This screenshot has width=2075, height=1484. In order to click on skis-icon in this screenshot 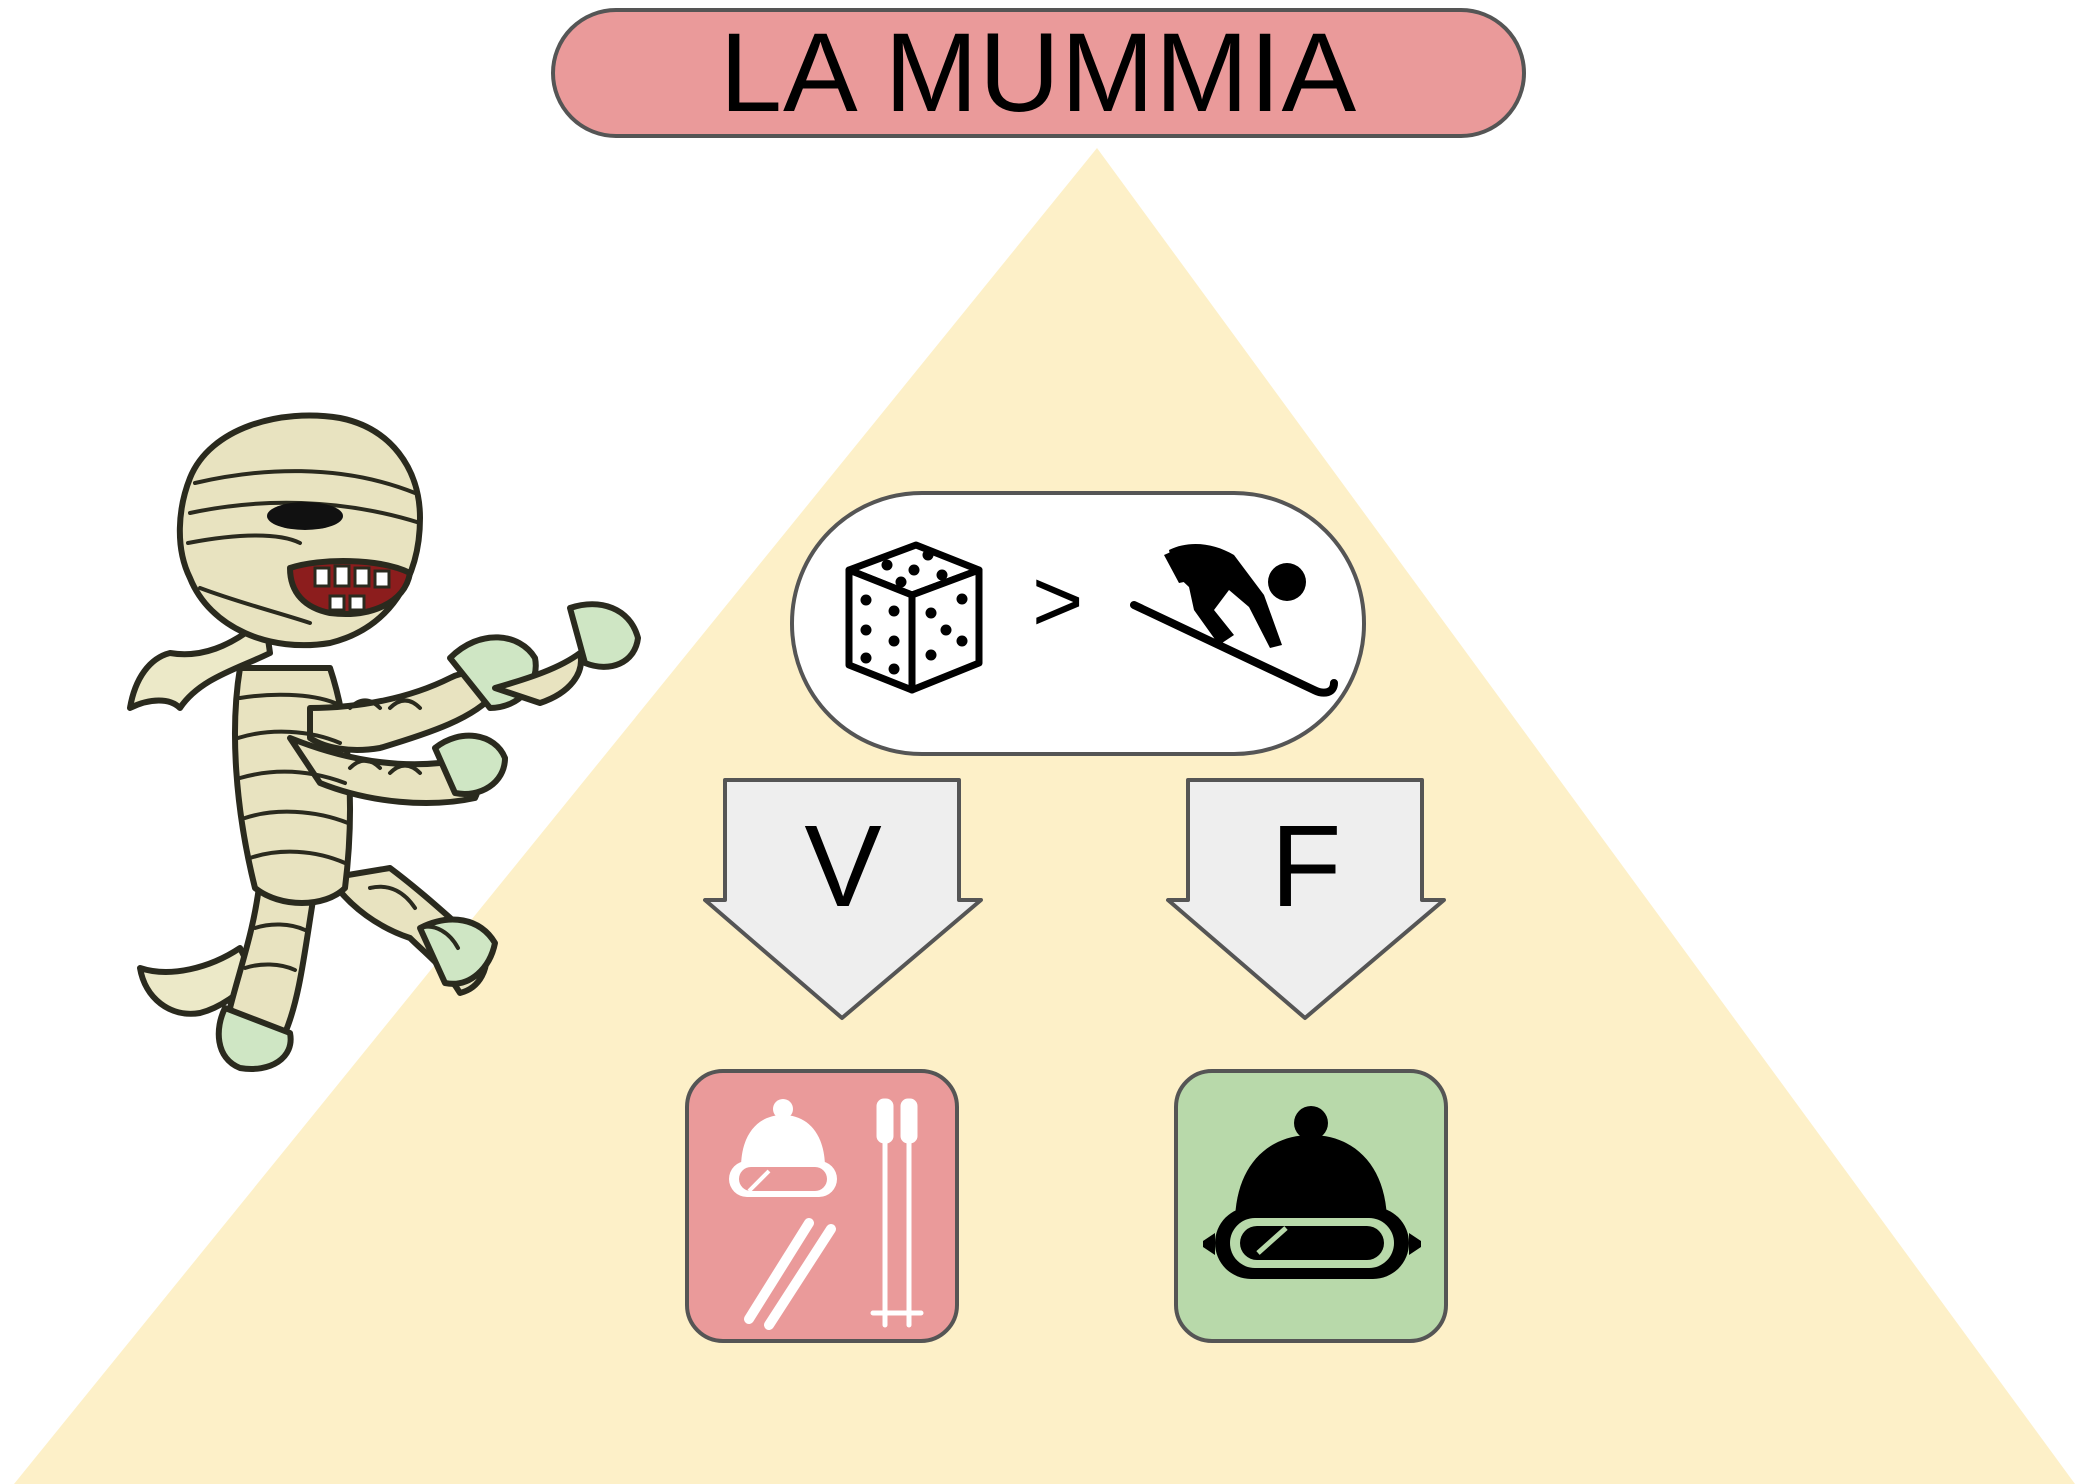, I will do `click(790, 1274)`.